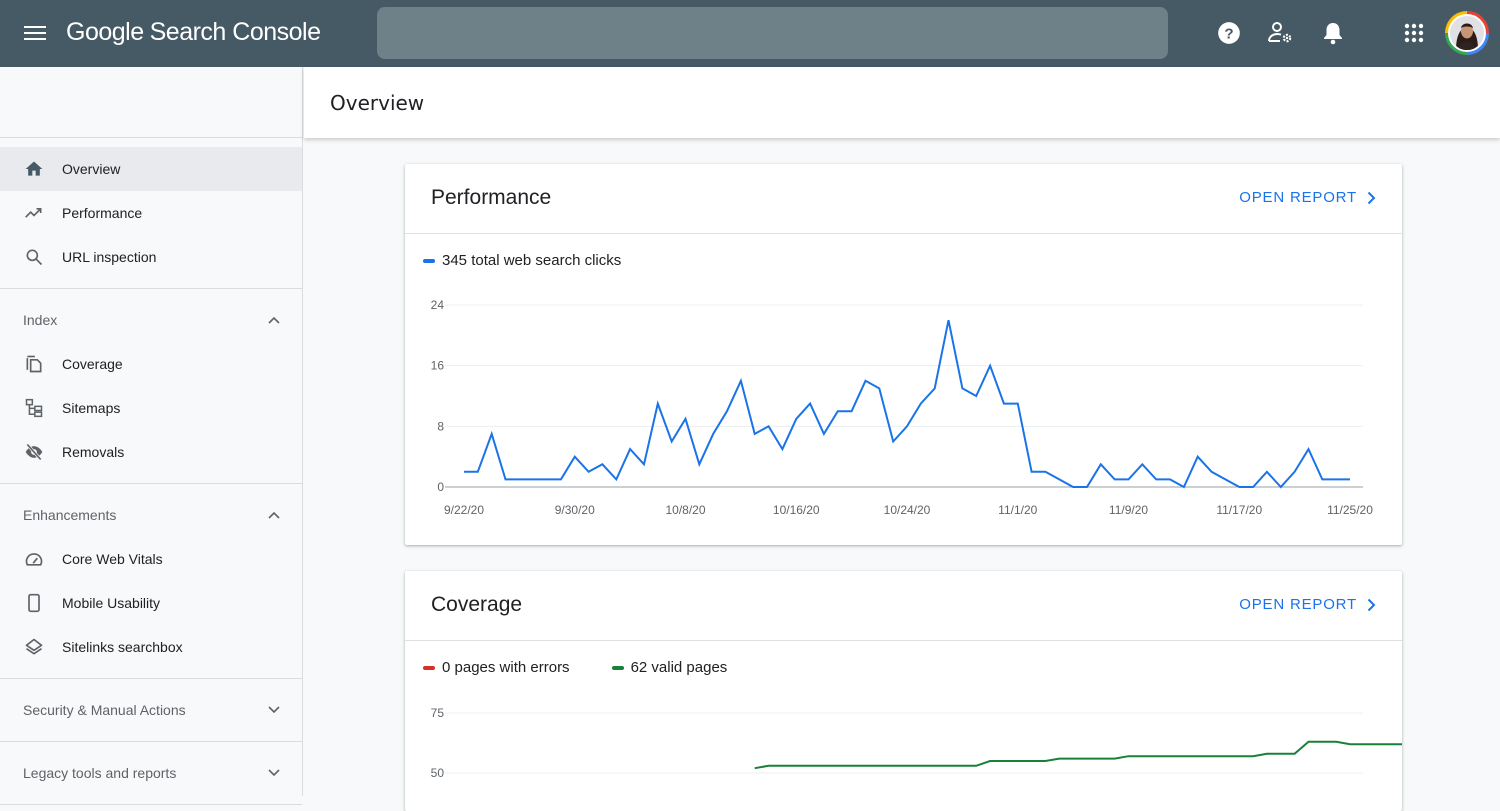  What do you see at coordinates (151, 515) in the screenshot?
I see `section-toggle-enhancements: Enhancements` at bounding box center [151, 515].